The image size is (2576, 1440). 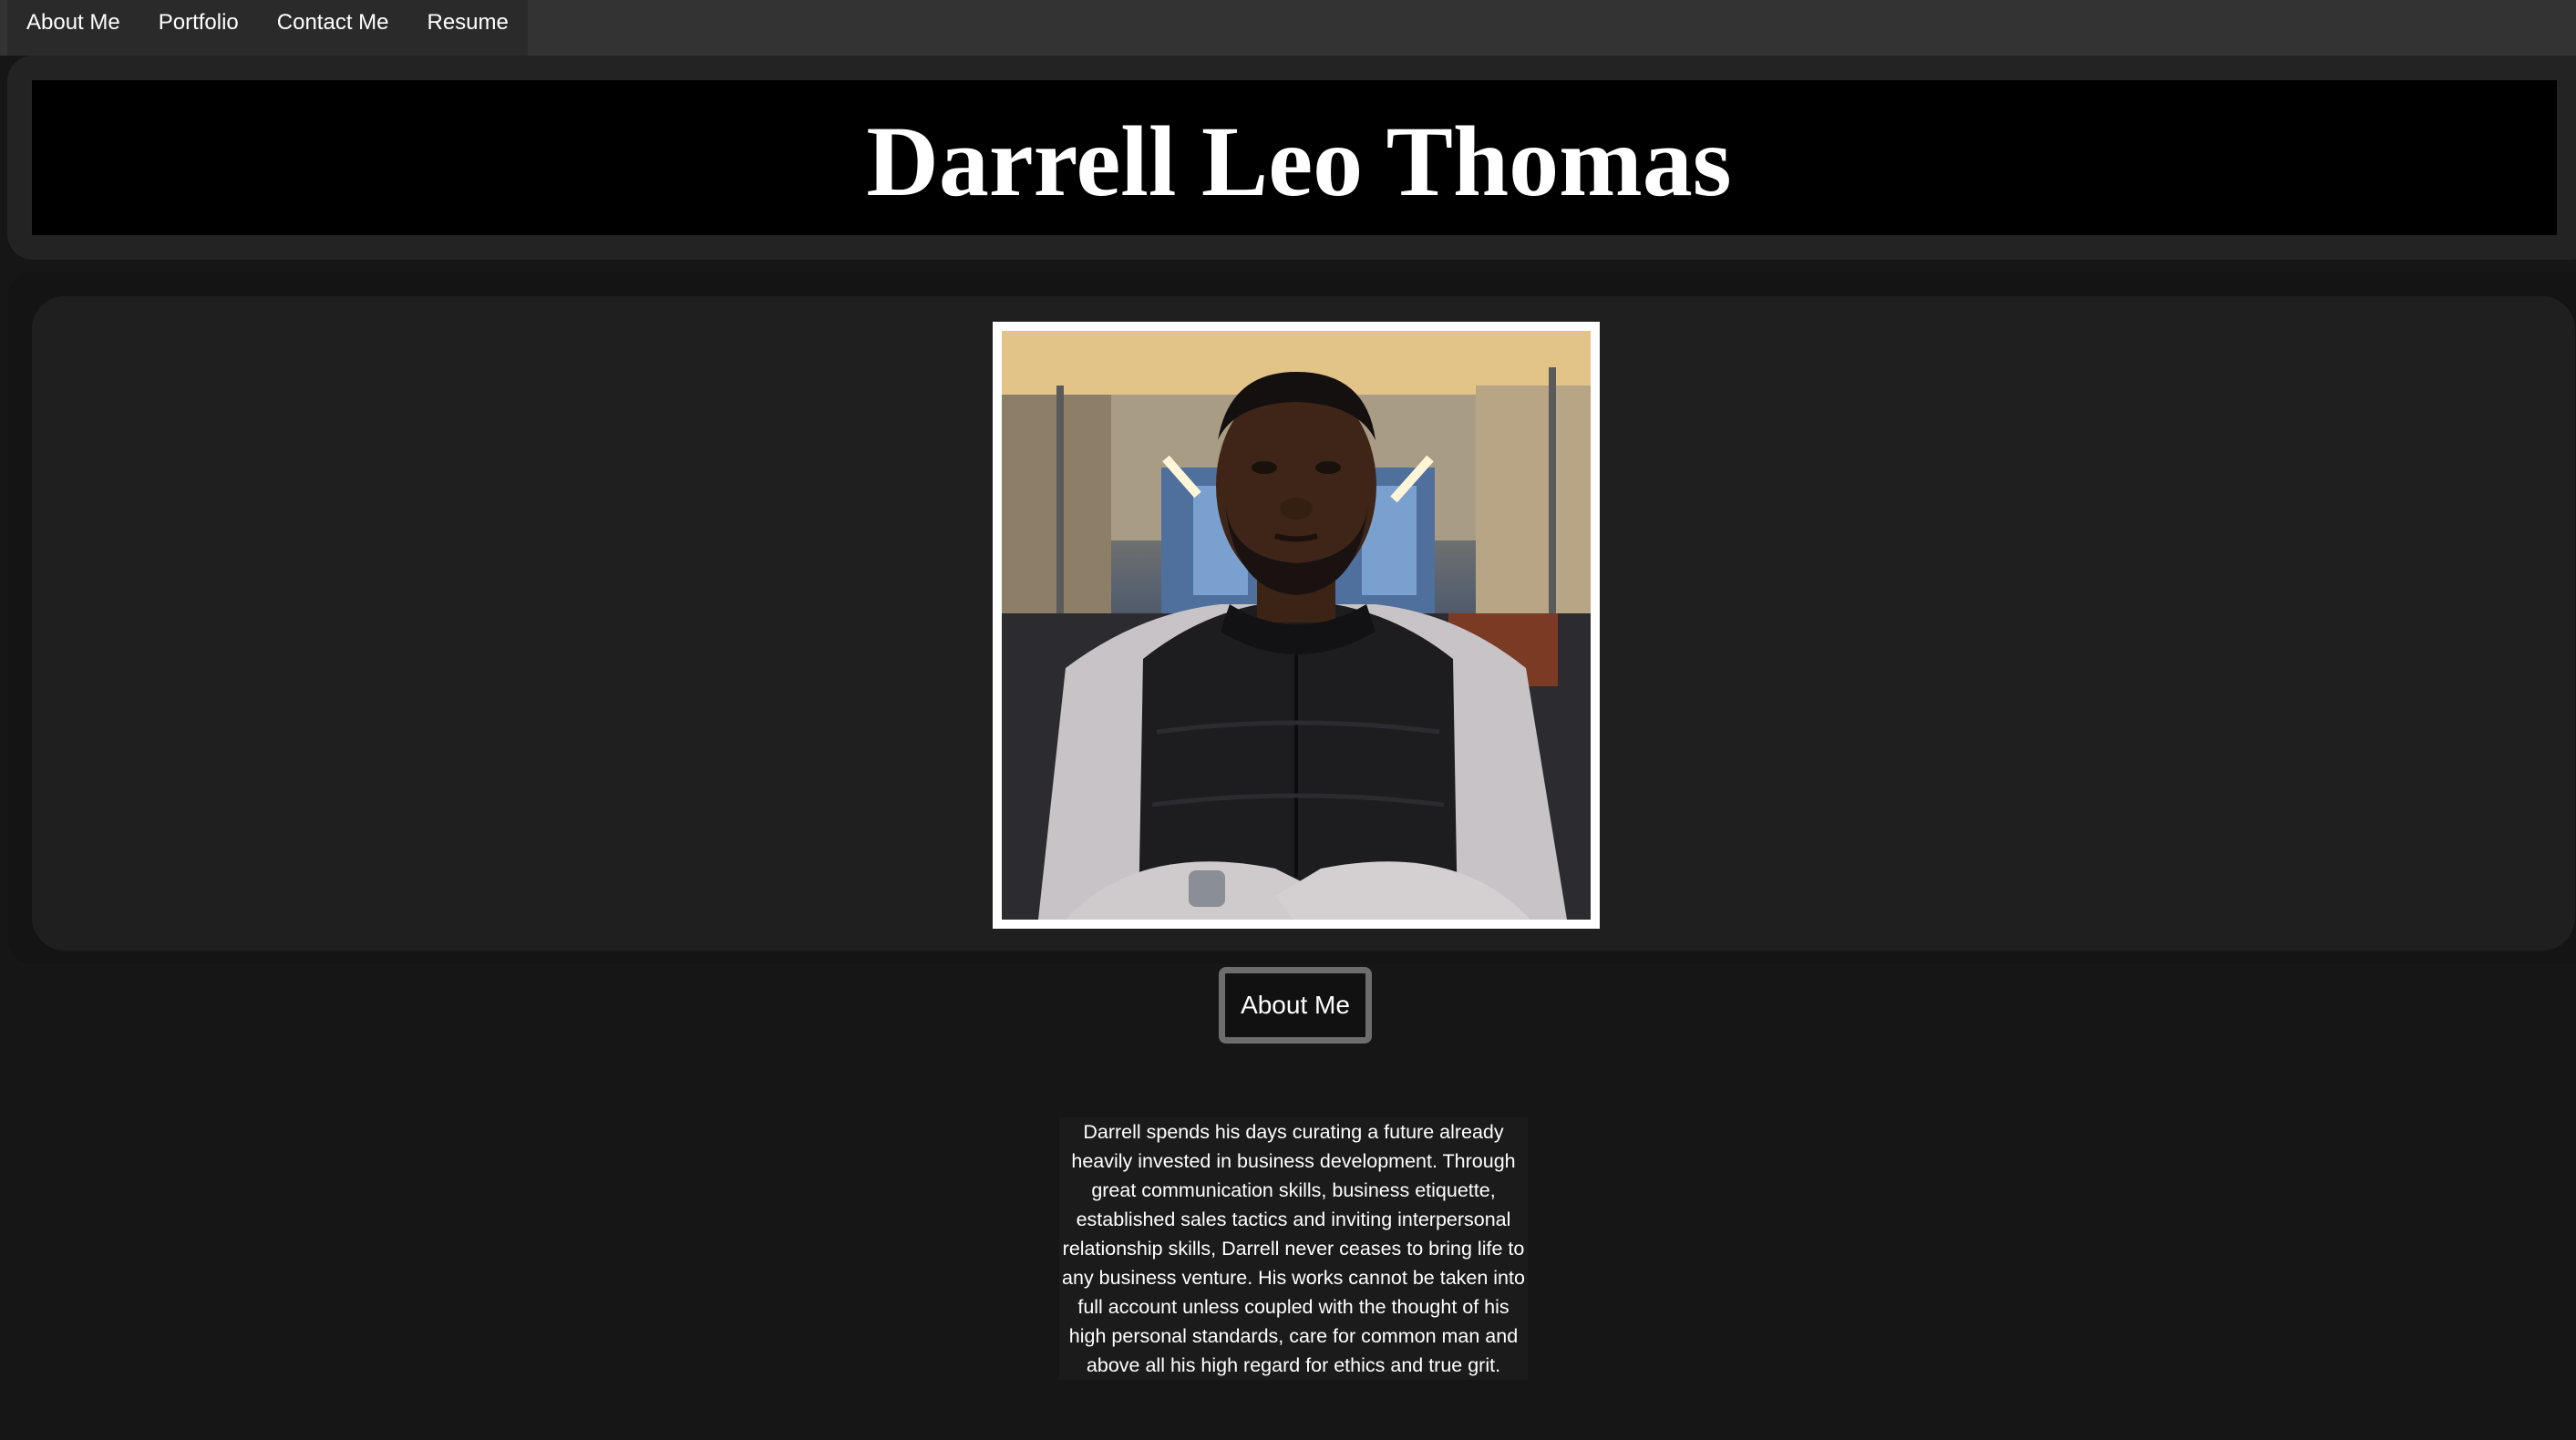 I want to click on header-banner: Darrell Leo Thomas, so click(x=1294, y=158).